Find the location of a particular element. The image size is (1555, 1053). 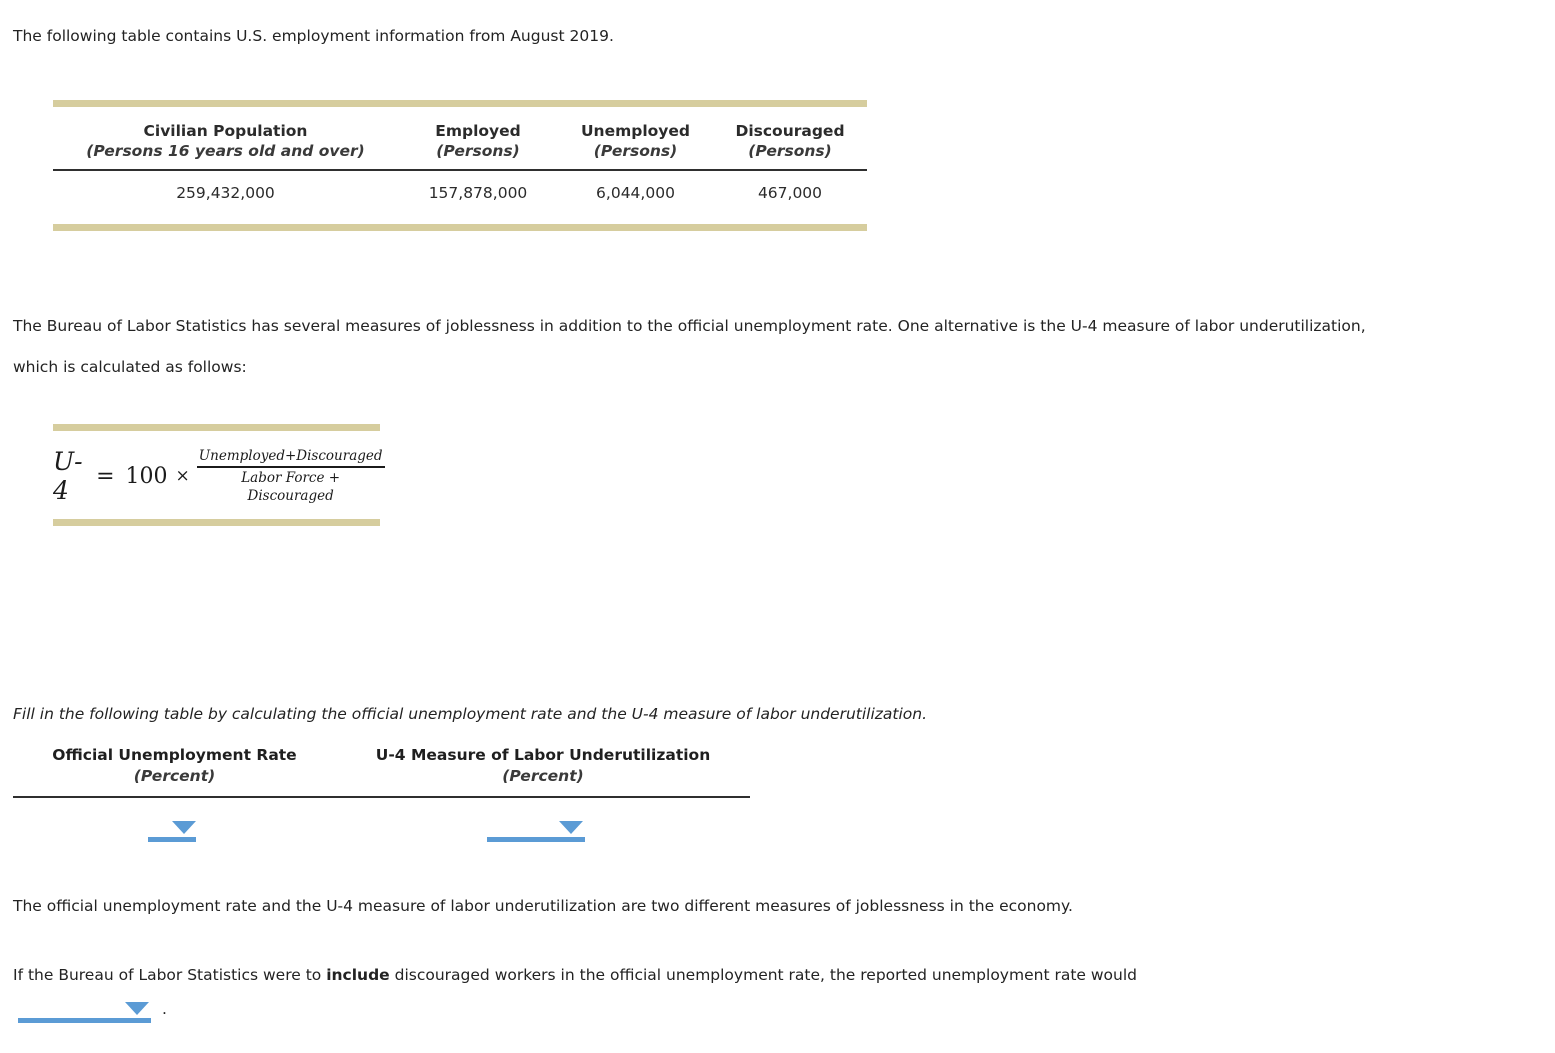

include-emphasis-text: include is located at coordinates (358, 975).